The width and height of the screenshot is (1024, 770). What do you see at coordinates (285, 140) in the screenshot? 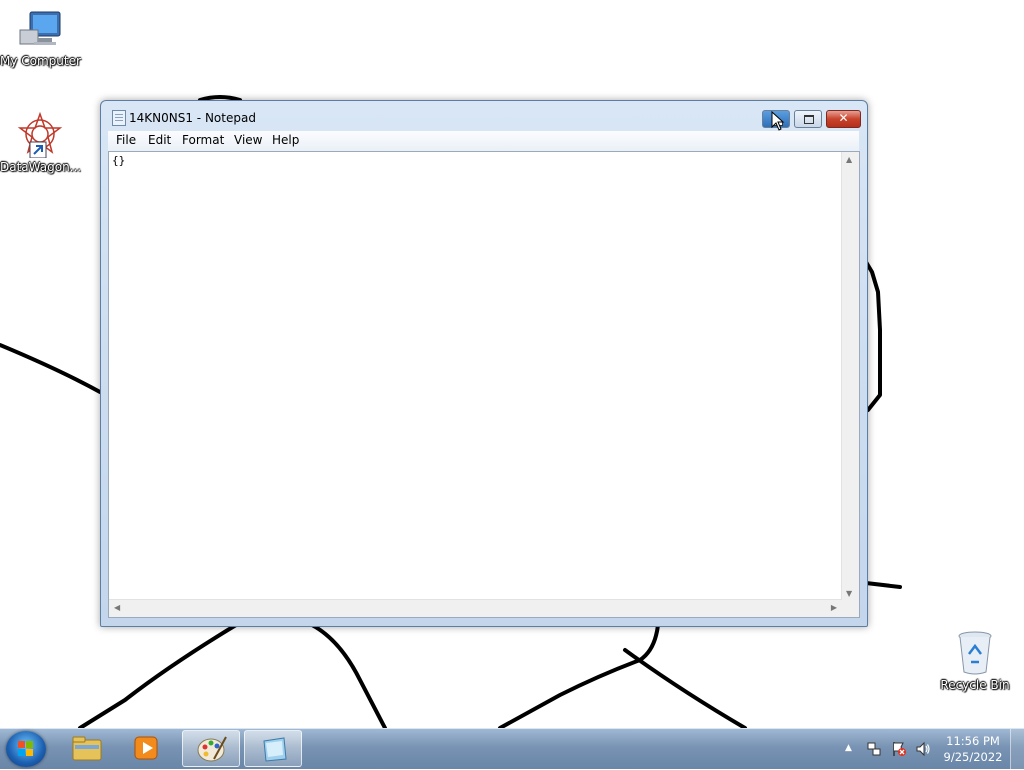
I see `menu-help: Help` at bounding box center [285, 140].